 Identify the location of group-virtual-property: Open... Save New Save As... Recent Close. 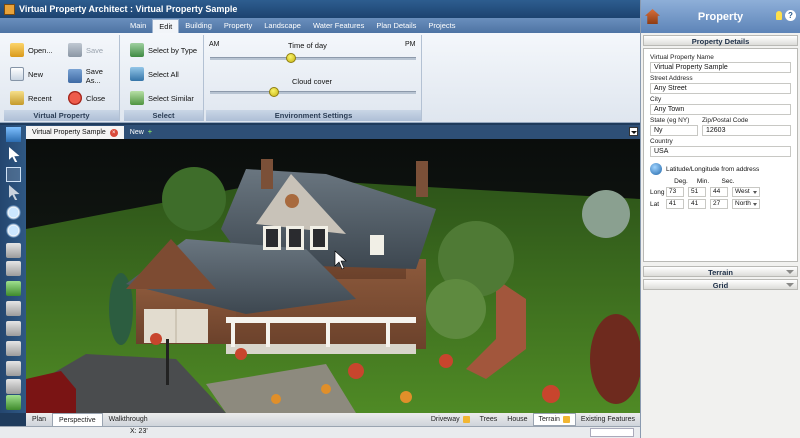
(62, 78).